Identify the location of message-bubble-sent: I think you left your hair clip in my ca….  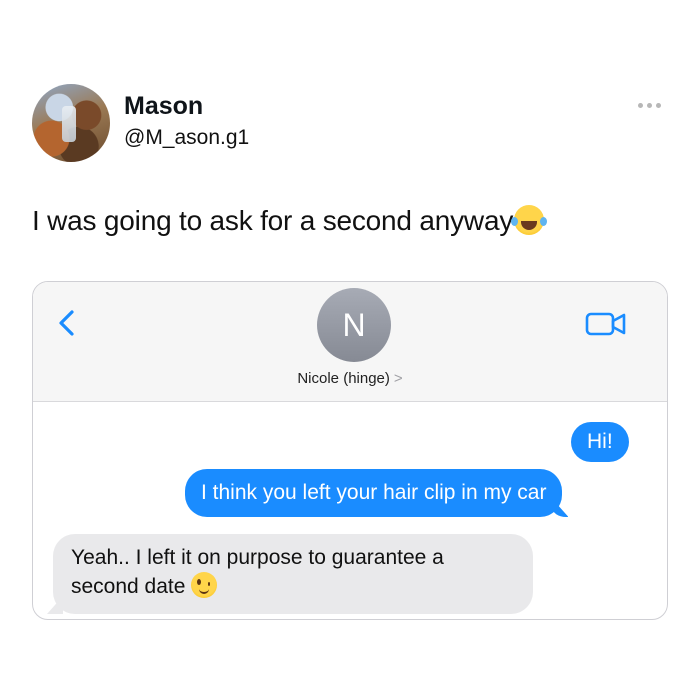
(374, 493).